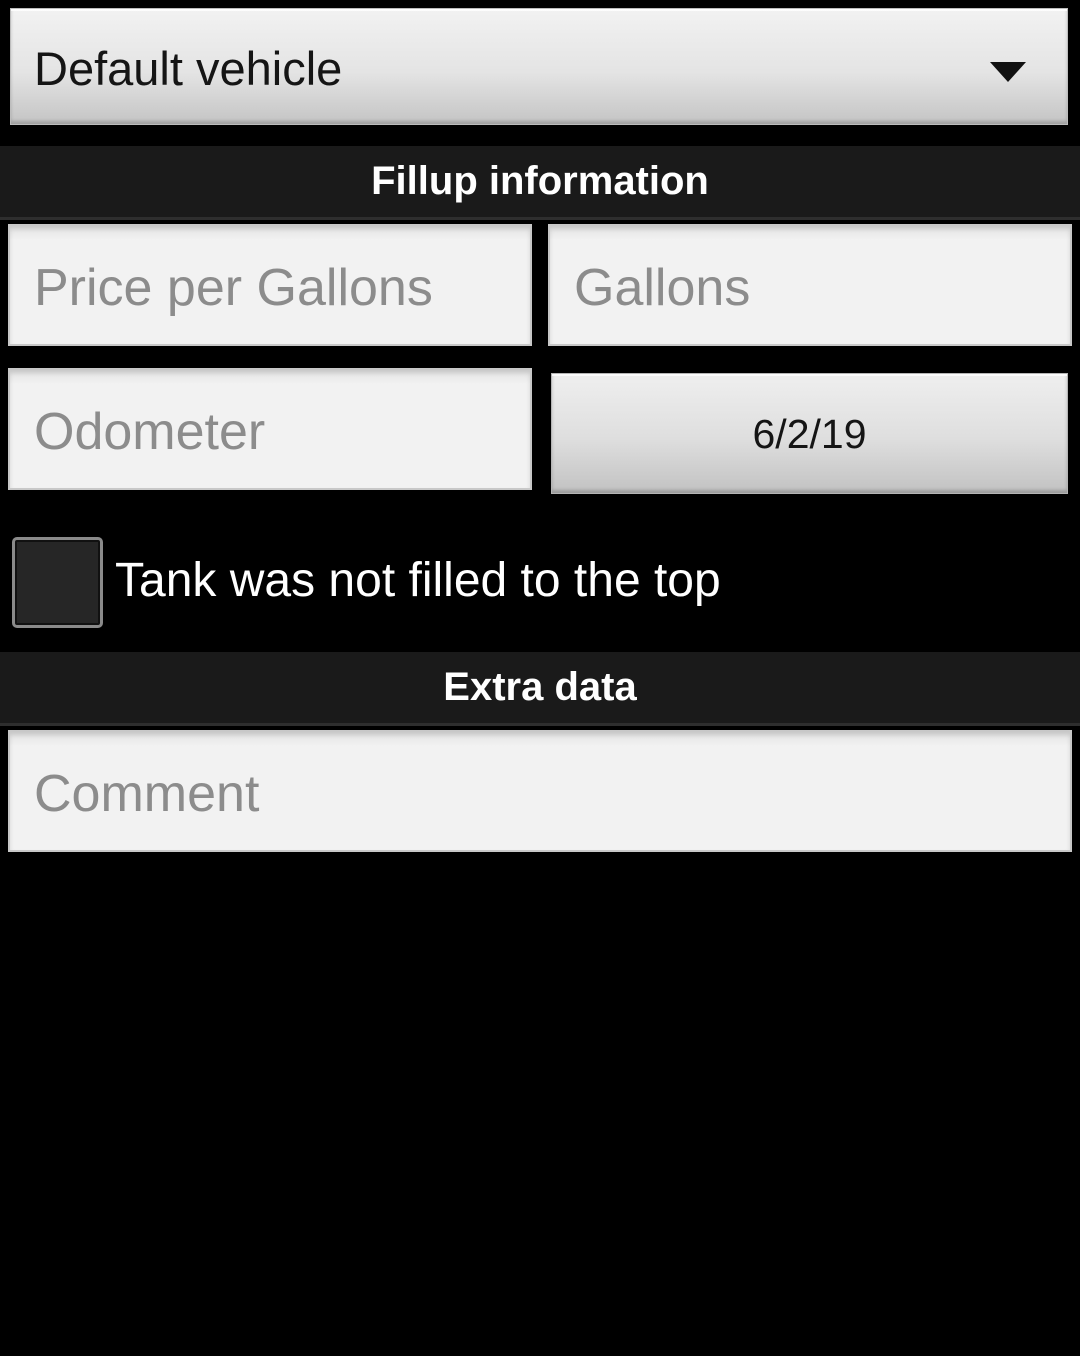  Describe the element at coordinates (57, 582) in the screenshot. I see `partial-fill-checkbox` at that location.